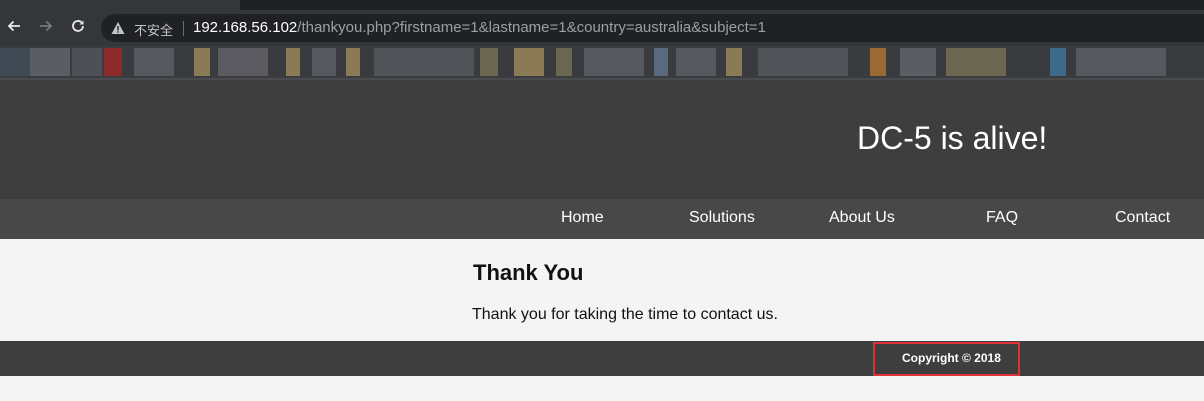  Describe the element at coordinates (602, 358) in the screenshot. I see `site-footer: Copyright © 2018` at that location.